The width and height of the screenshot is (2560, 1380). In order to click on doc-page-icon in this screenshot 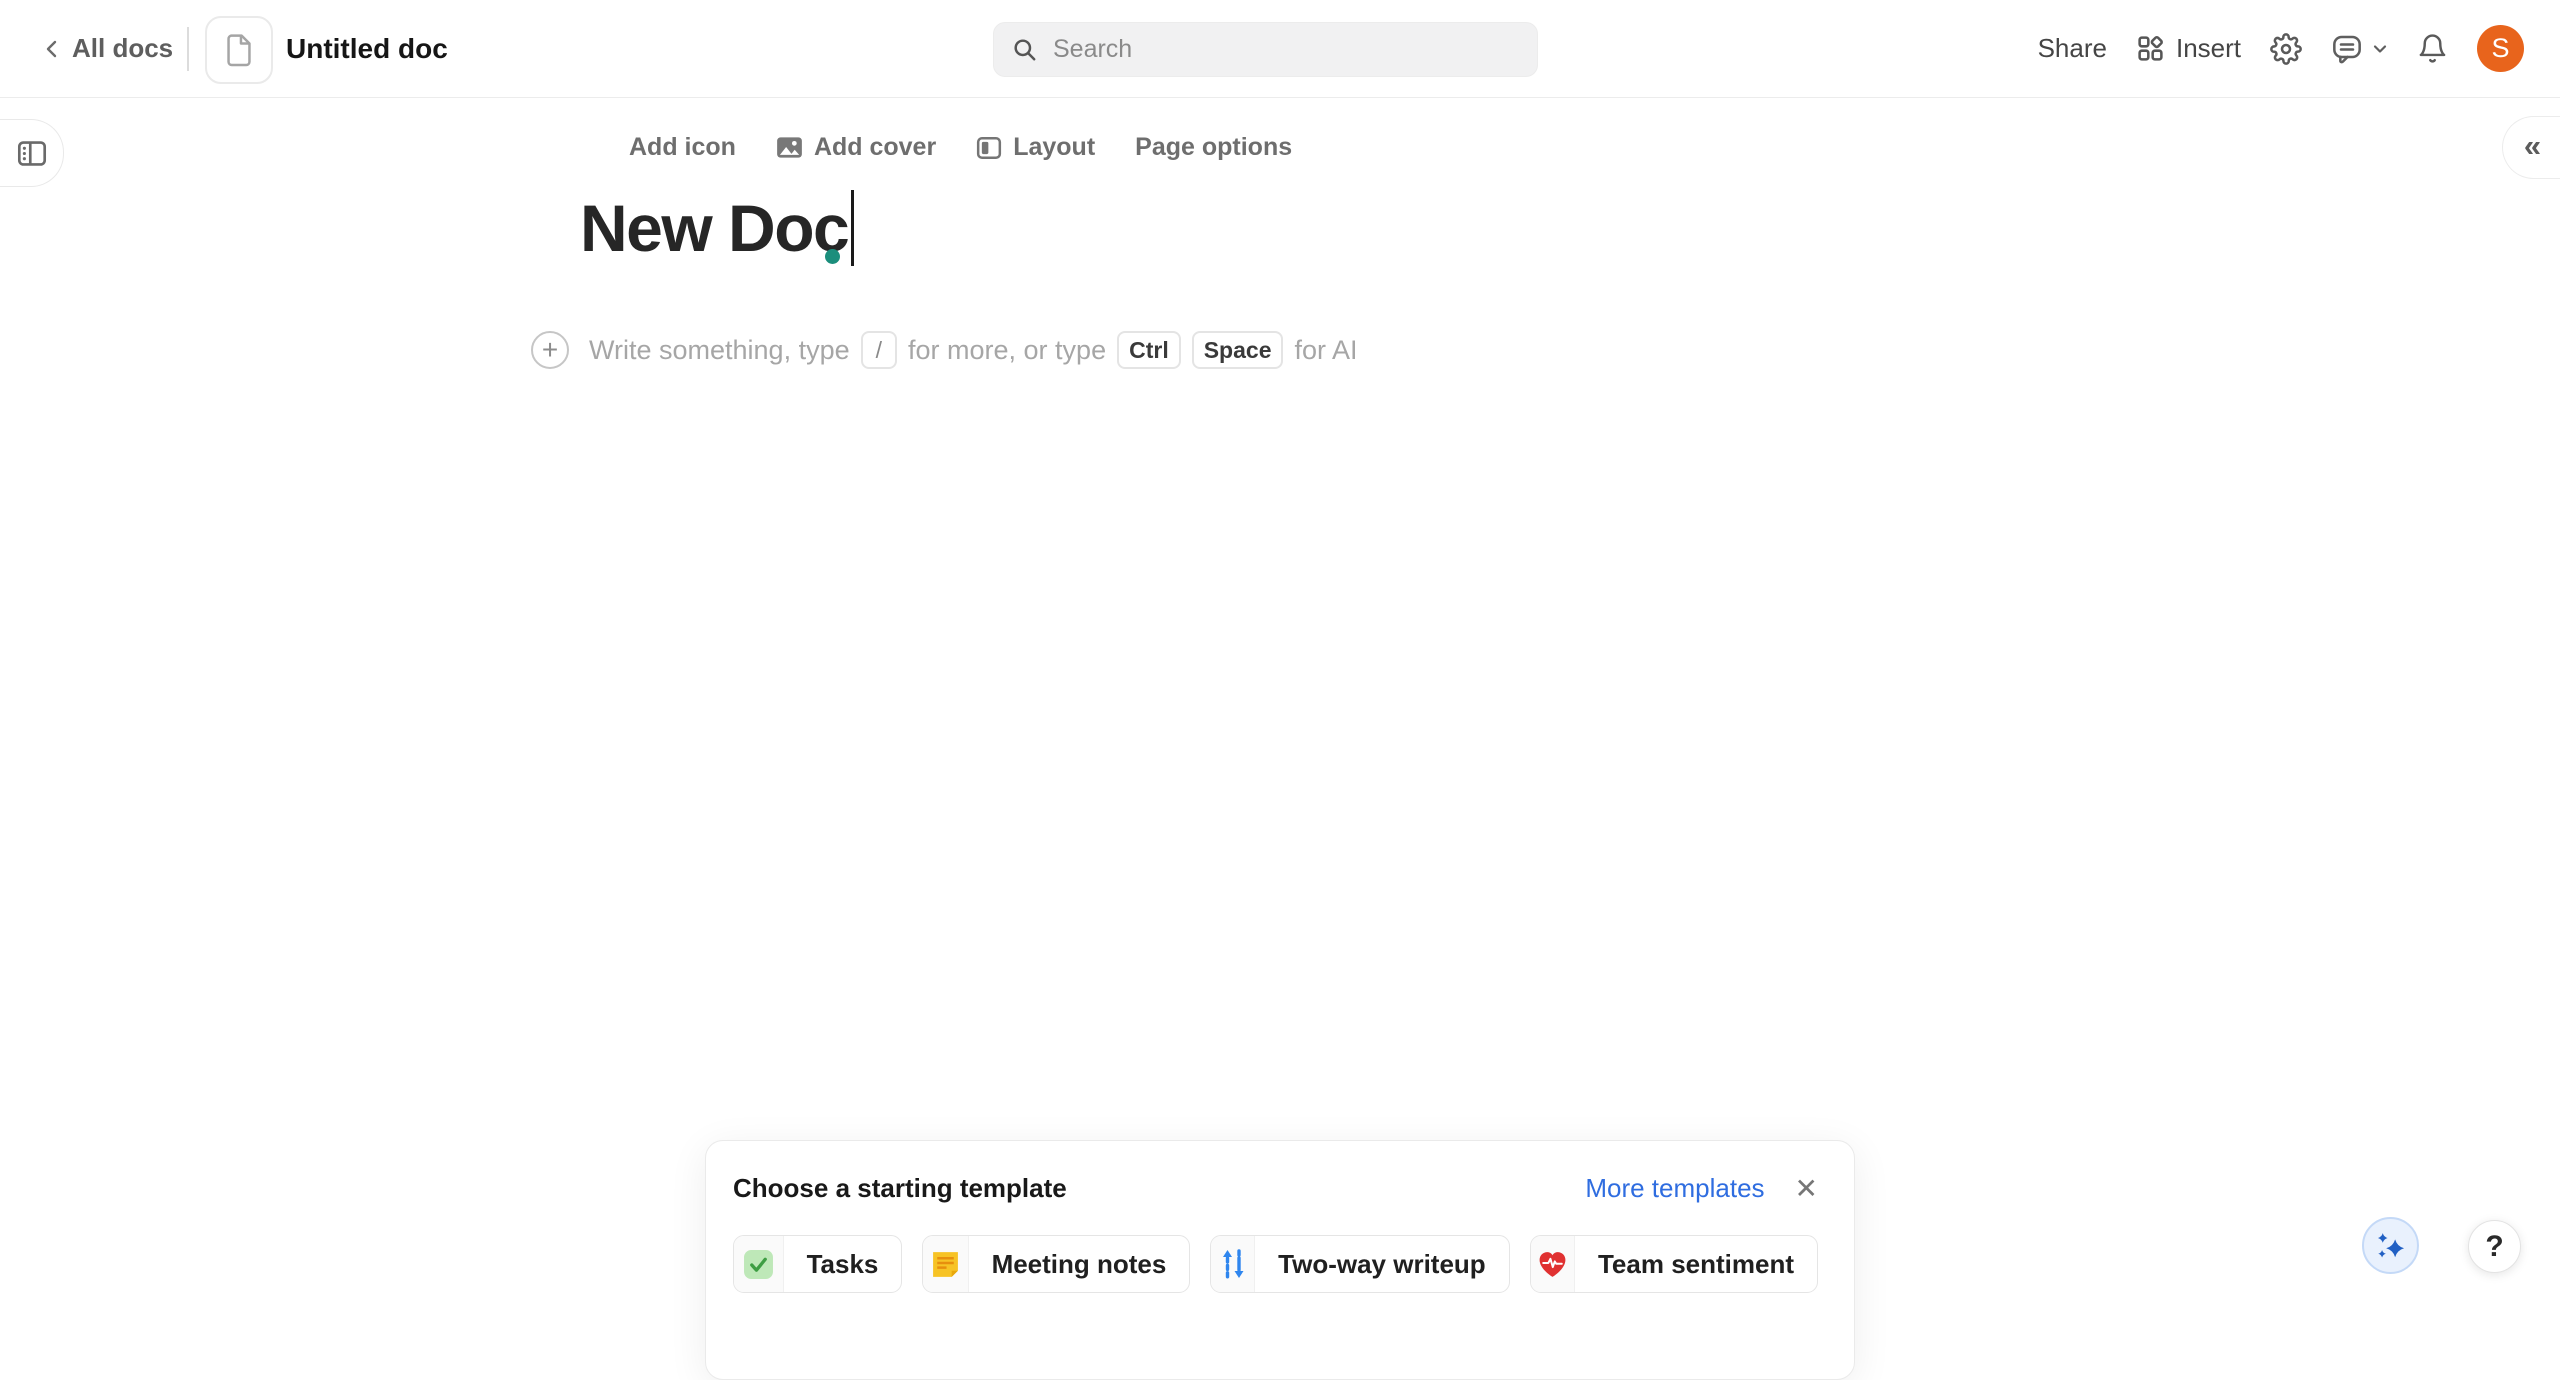, I will do `click(239, 50)`.